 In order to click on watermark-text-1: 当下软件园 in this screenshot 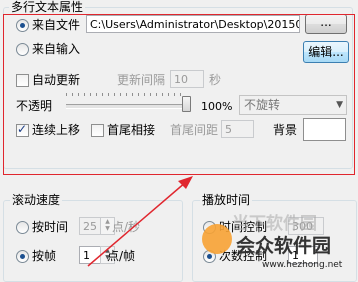, I will do `click(274, 224)`.